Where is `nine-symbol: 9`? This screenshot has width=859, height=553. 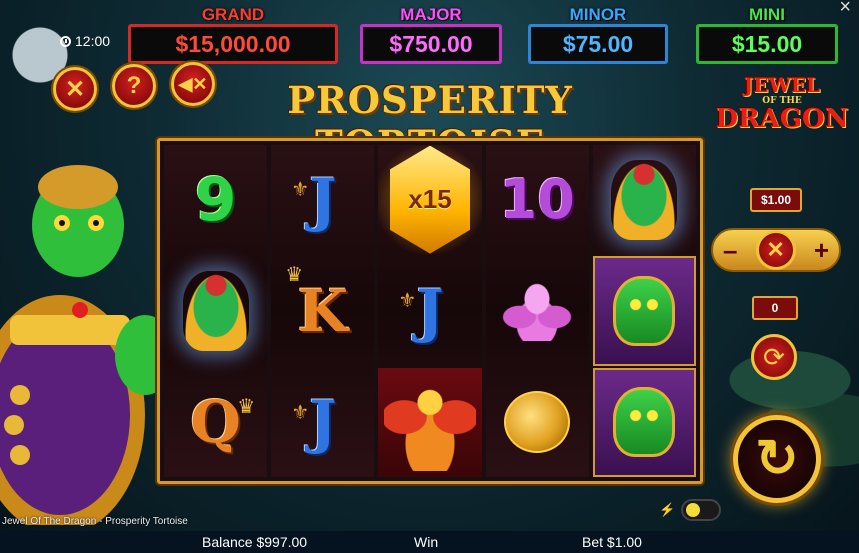 nine-symbol: 9 is located at coordinates (215, 199).